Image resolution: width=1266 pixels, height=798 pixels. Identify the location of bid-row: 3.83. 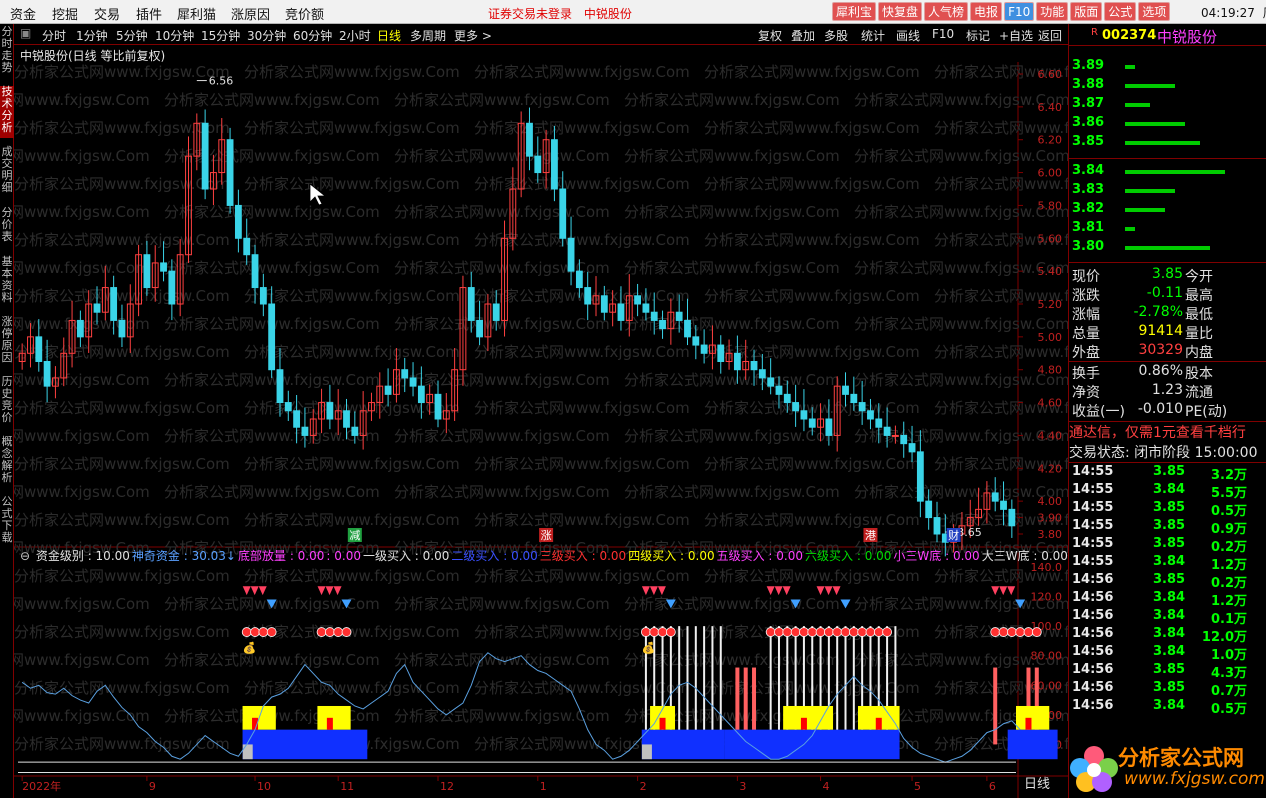
(1167, 191).